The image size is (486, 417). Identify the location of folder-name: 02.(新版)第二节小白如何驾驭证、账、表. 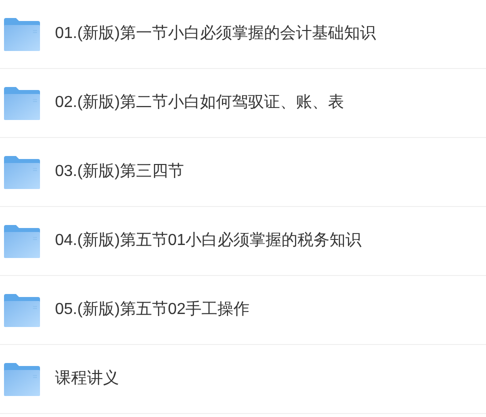
(199, 103).